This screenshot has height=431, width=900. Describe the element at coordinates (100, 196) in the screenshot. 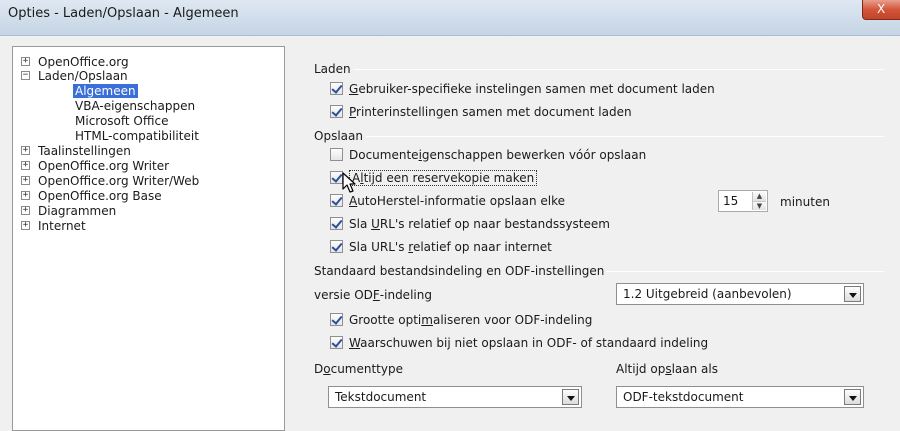

I see `tree-item-label: OpenOffice.org Base` at that location.